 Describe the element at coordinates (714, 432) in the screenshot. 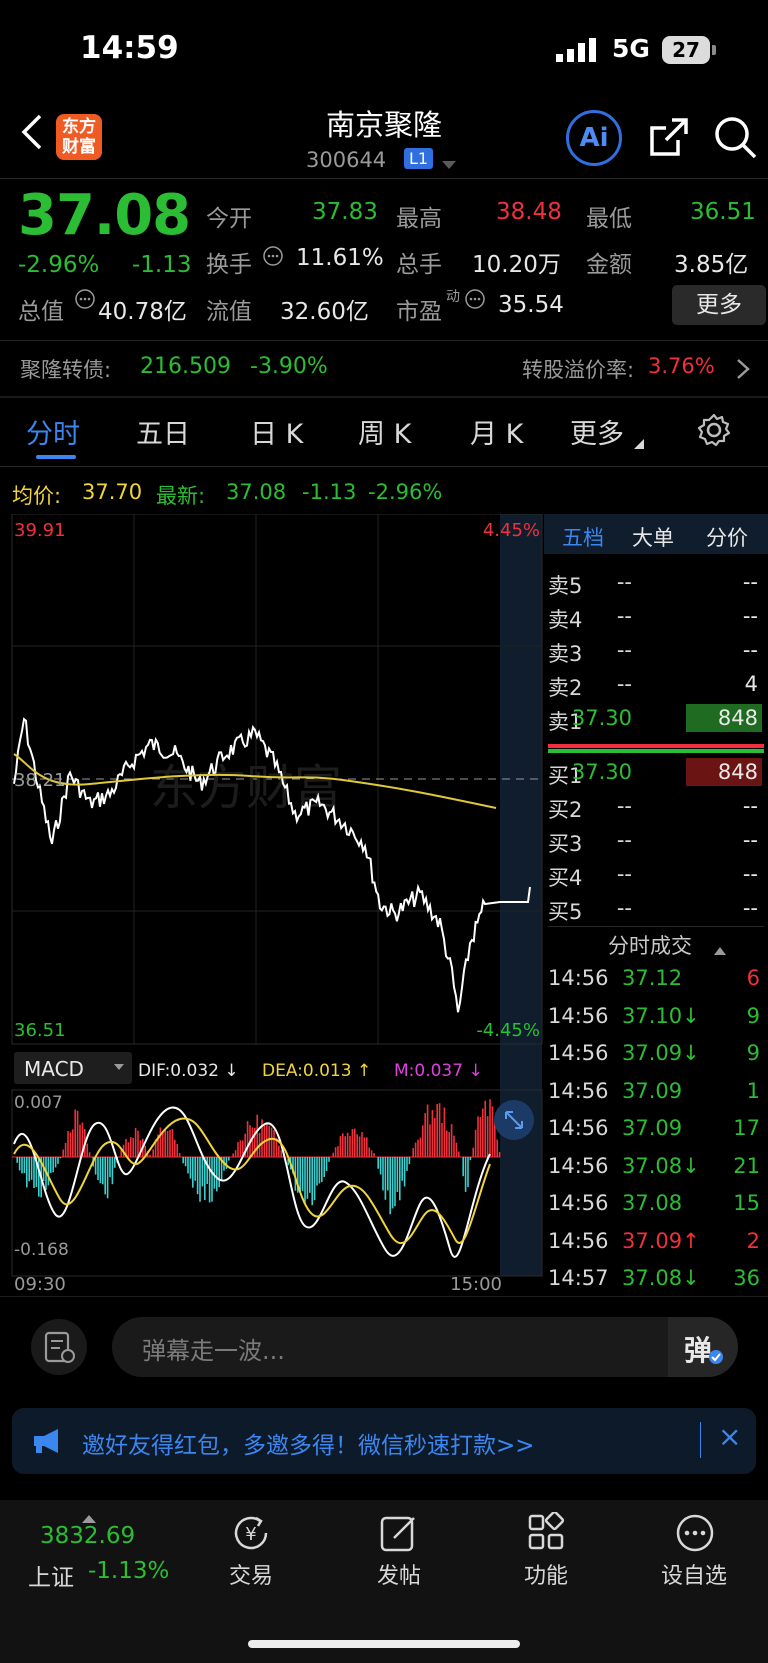

I see `gear-icon` at that location.